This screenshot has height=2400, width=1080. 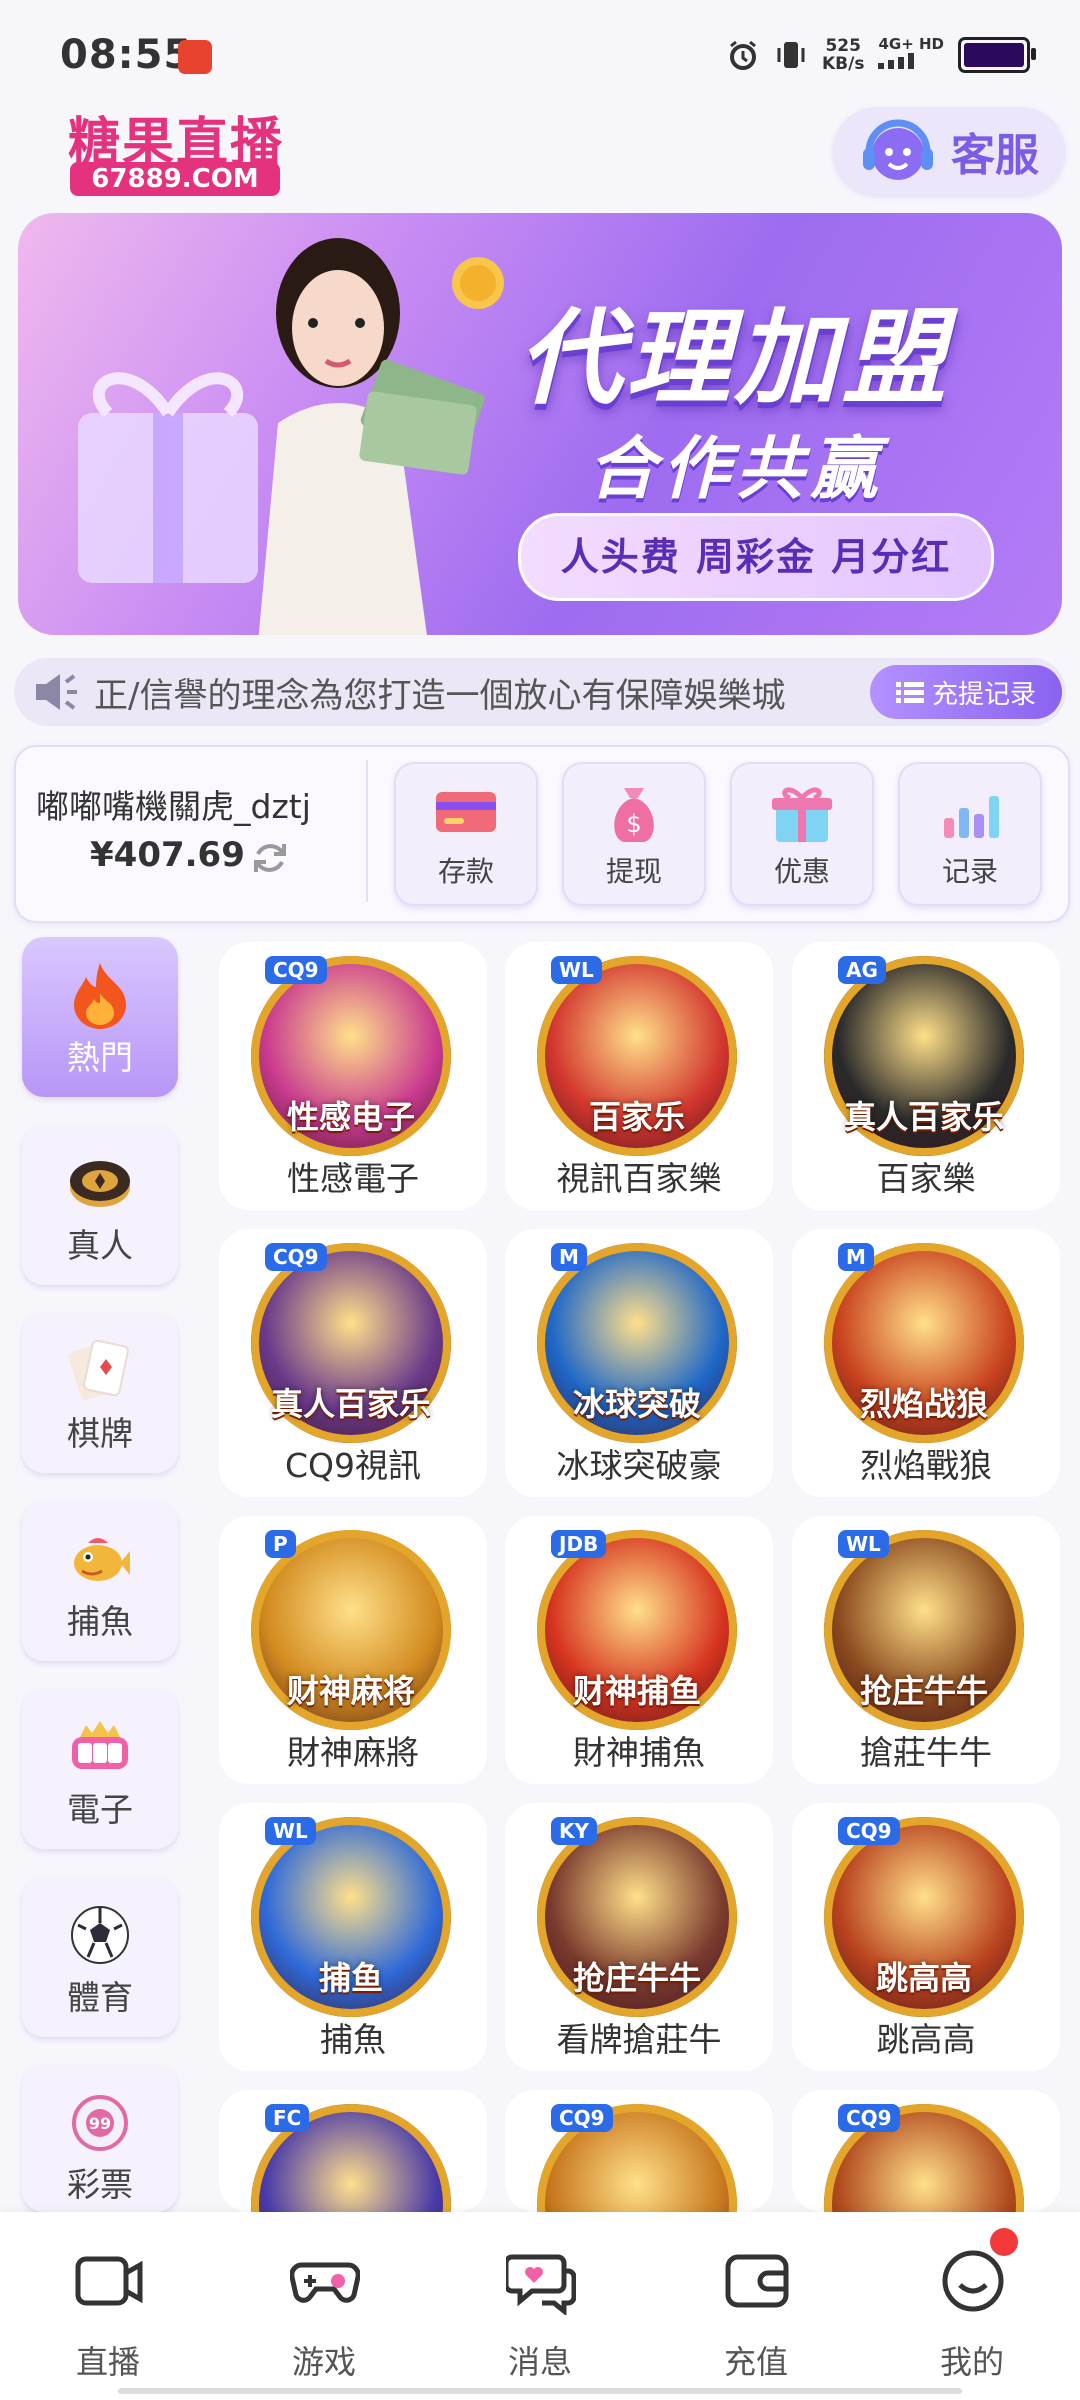 What do you see at coordinates (100, 1809) in the screenshot?
I see `category-label: 電子` at bounding box center [100, 1809].